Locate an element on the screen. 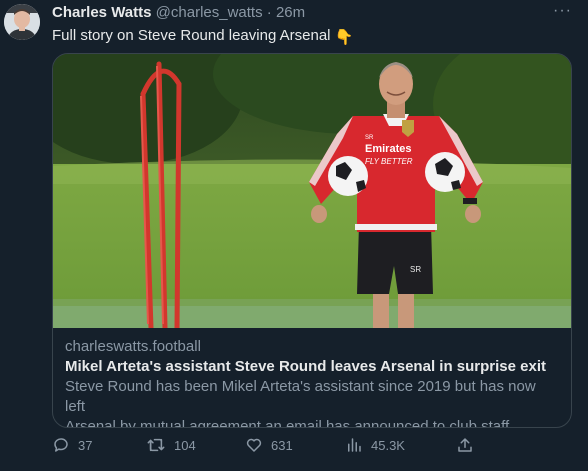  tweet-actions: 37 104 631 45.3K is located at coordinates (312, 447).